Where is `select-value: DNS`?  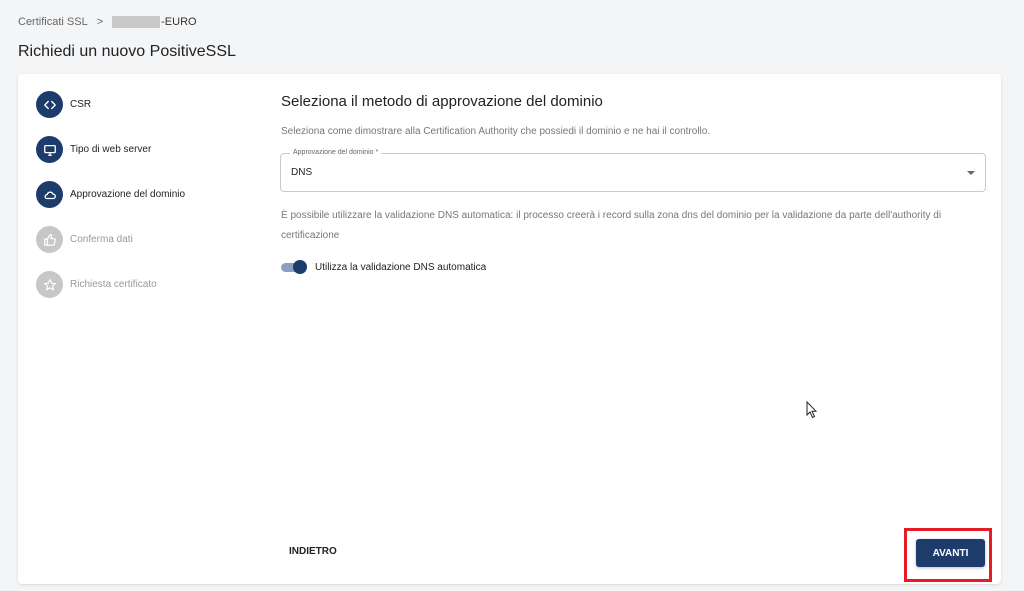
select-value: DNS is located at coordinates (302, 172).